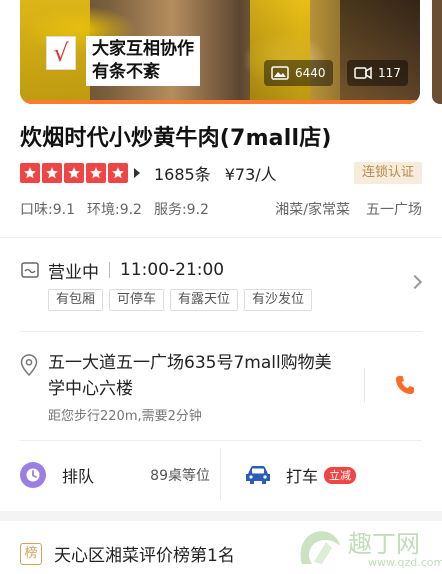  What do you see at coordinates (126, 72) in the screenshot?
I see `caption-line-2: 有条不紊` at bounding box center [126, 72].